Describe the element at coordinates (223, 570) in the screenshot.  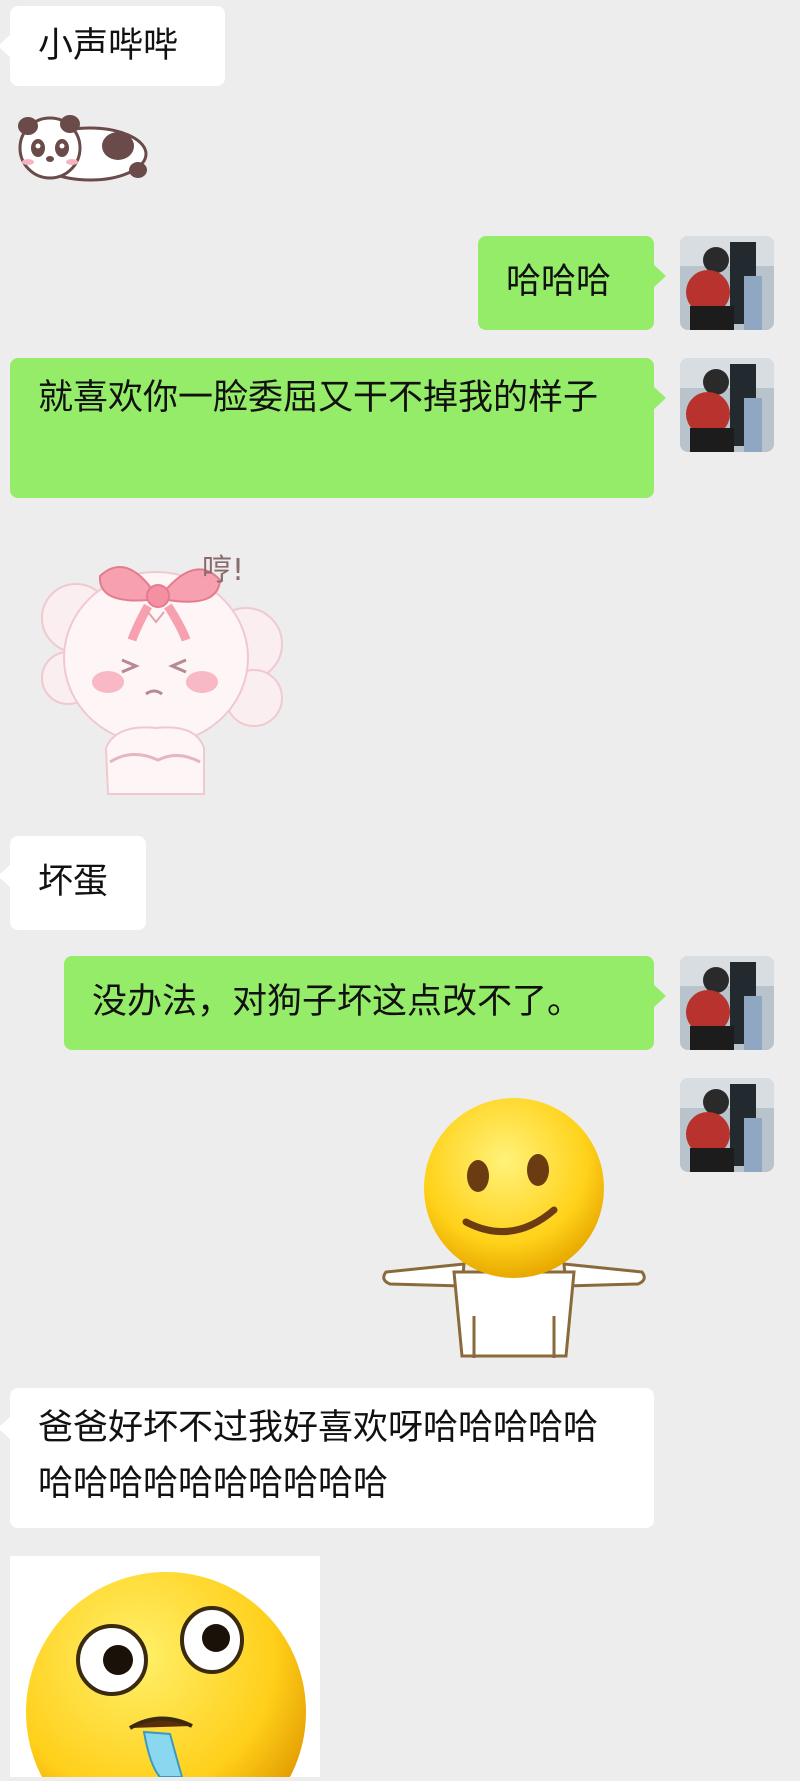
I see `sticker-text: 哼!` at that location.